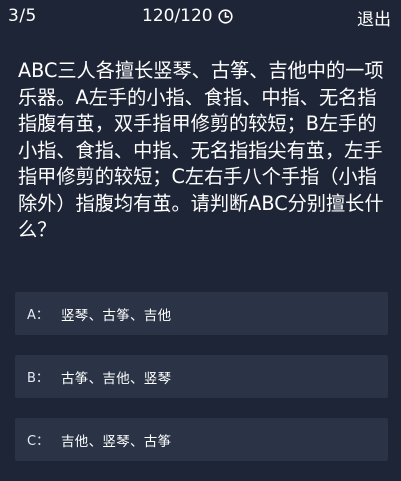  What do you see at coordinates (177, 16) in the screenshot?
I see `timer-value: 120/120` at bounding box center [177, 16].